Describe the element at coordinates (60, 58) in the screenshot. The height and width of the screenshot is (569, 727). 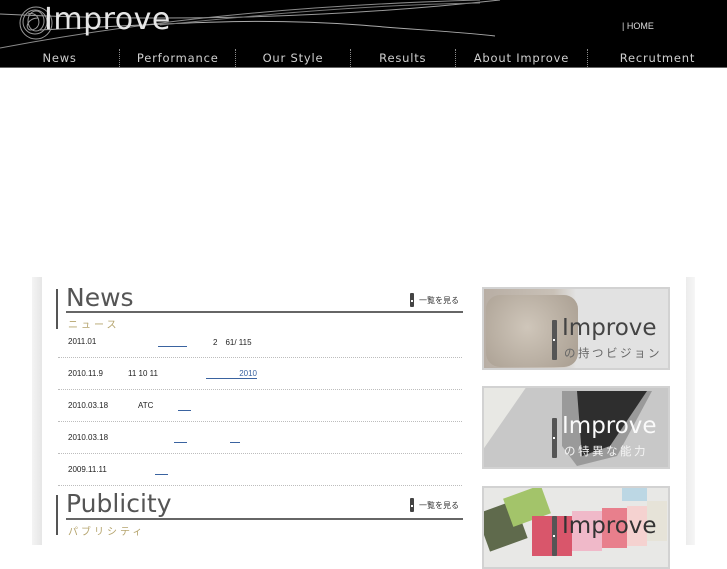
I see `nav-news: News` at that location.